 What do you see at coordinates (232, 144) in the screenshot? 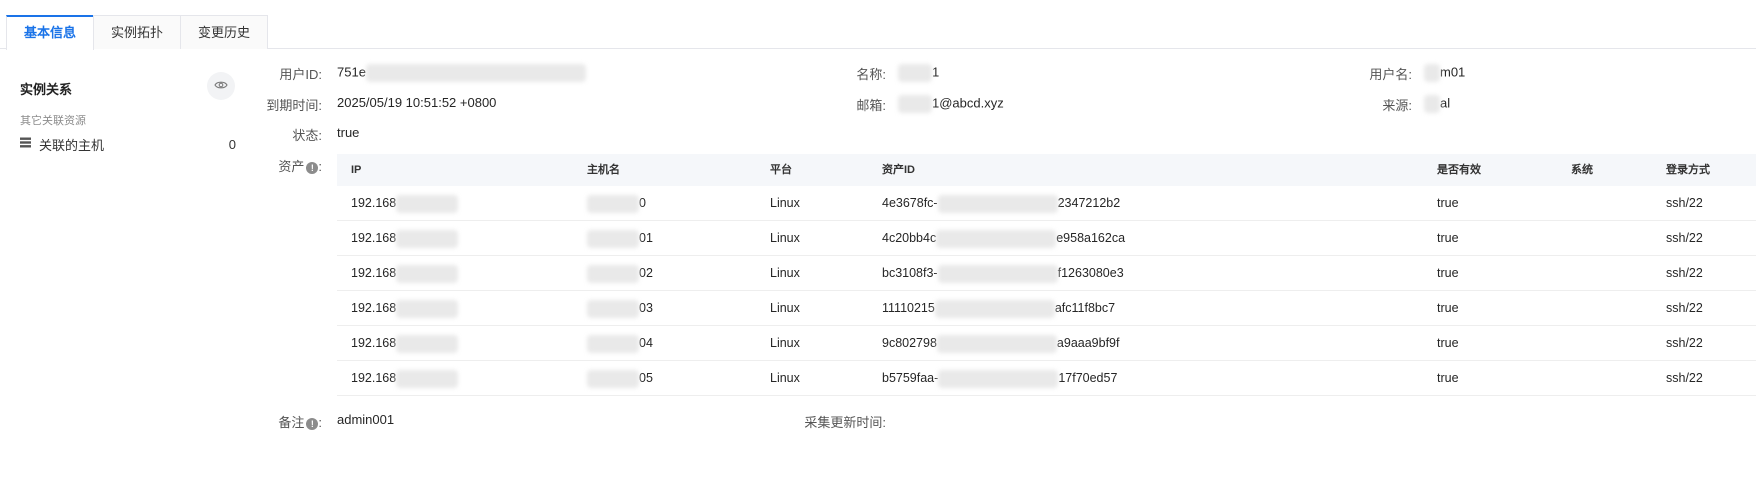
I see `sidebar-item-count: 0` at bounding box center [232, 144].